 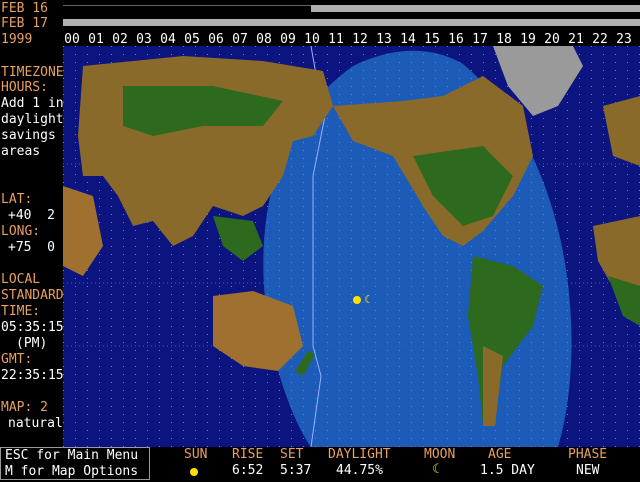 What do you see at coordinates (32, 103) in the screenshot?
I see `timezone-note-1: Add 1 in` at bounding box center [32, 103].